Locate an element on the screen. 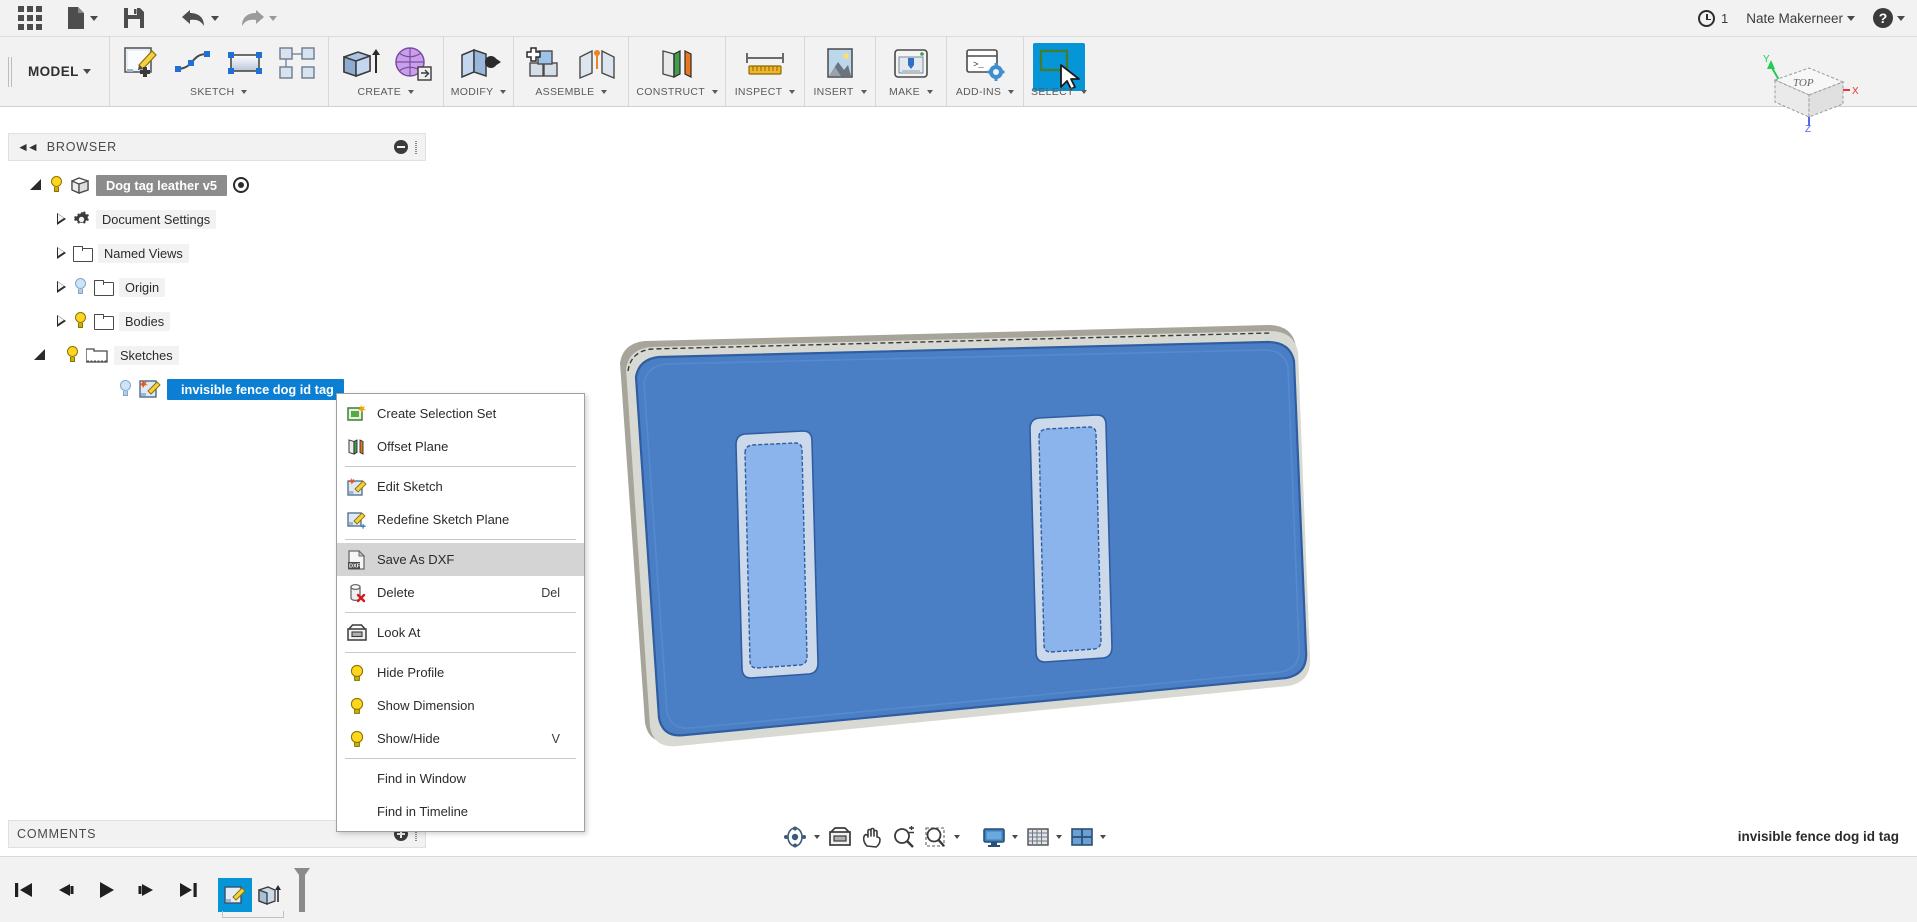  panel-label-assemble: ASSEMBLE is located at coordinates (571, 92).